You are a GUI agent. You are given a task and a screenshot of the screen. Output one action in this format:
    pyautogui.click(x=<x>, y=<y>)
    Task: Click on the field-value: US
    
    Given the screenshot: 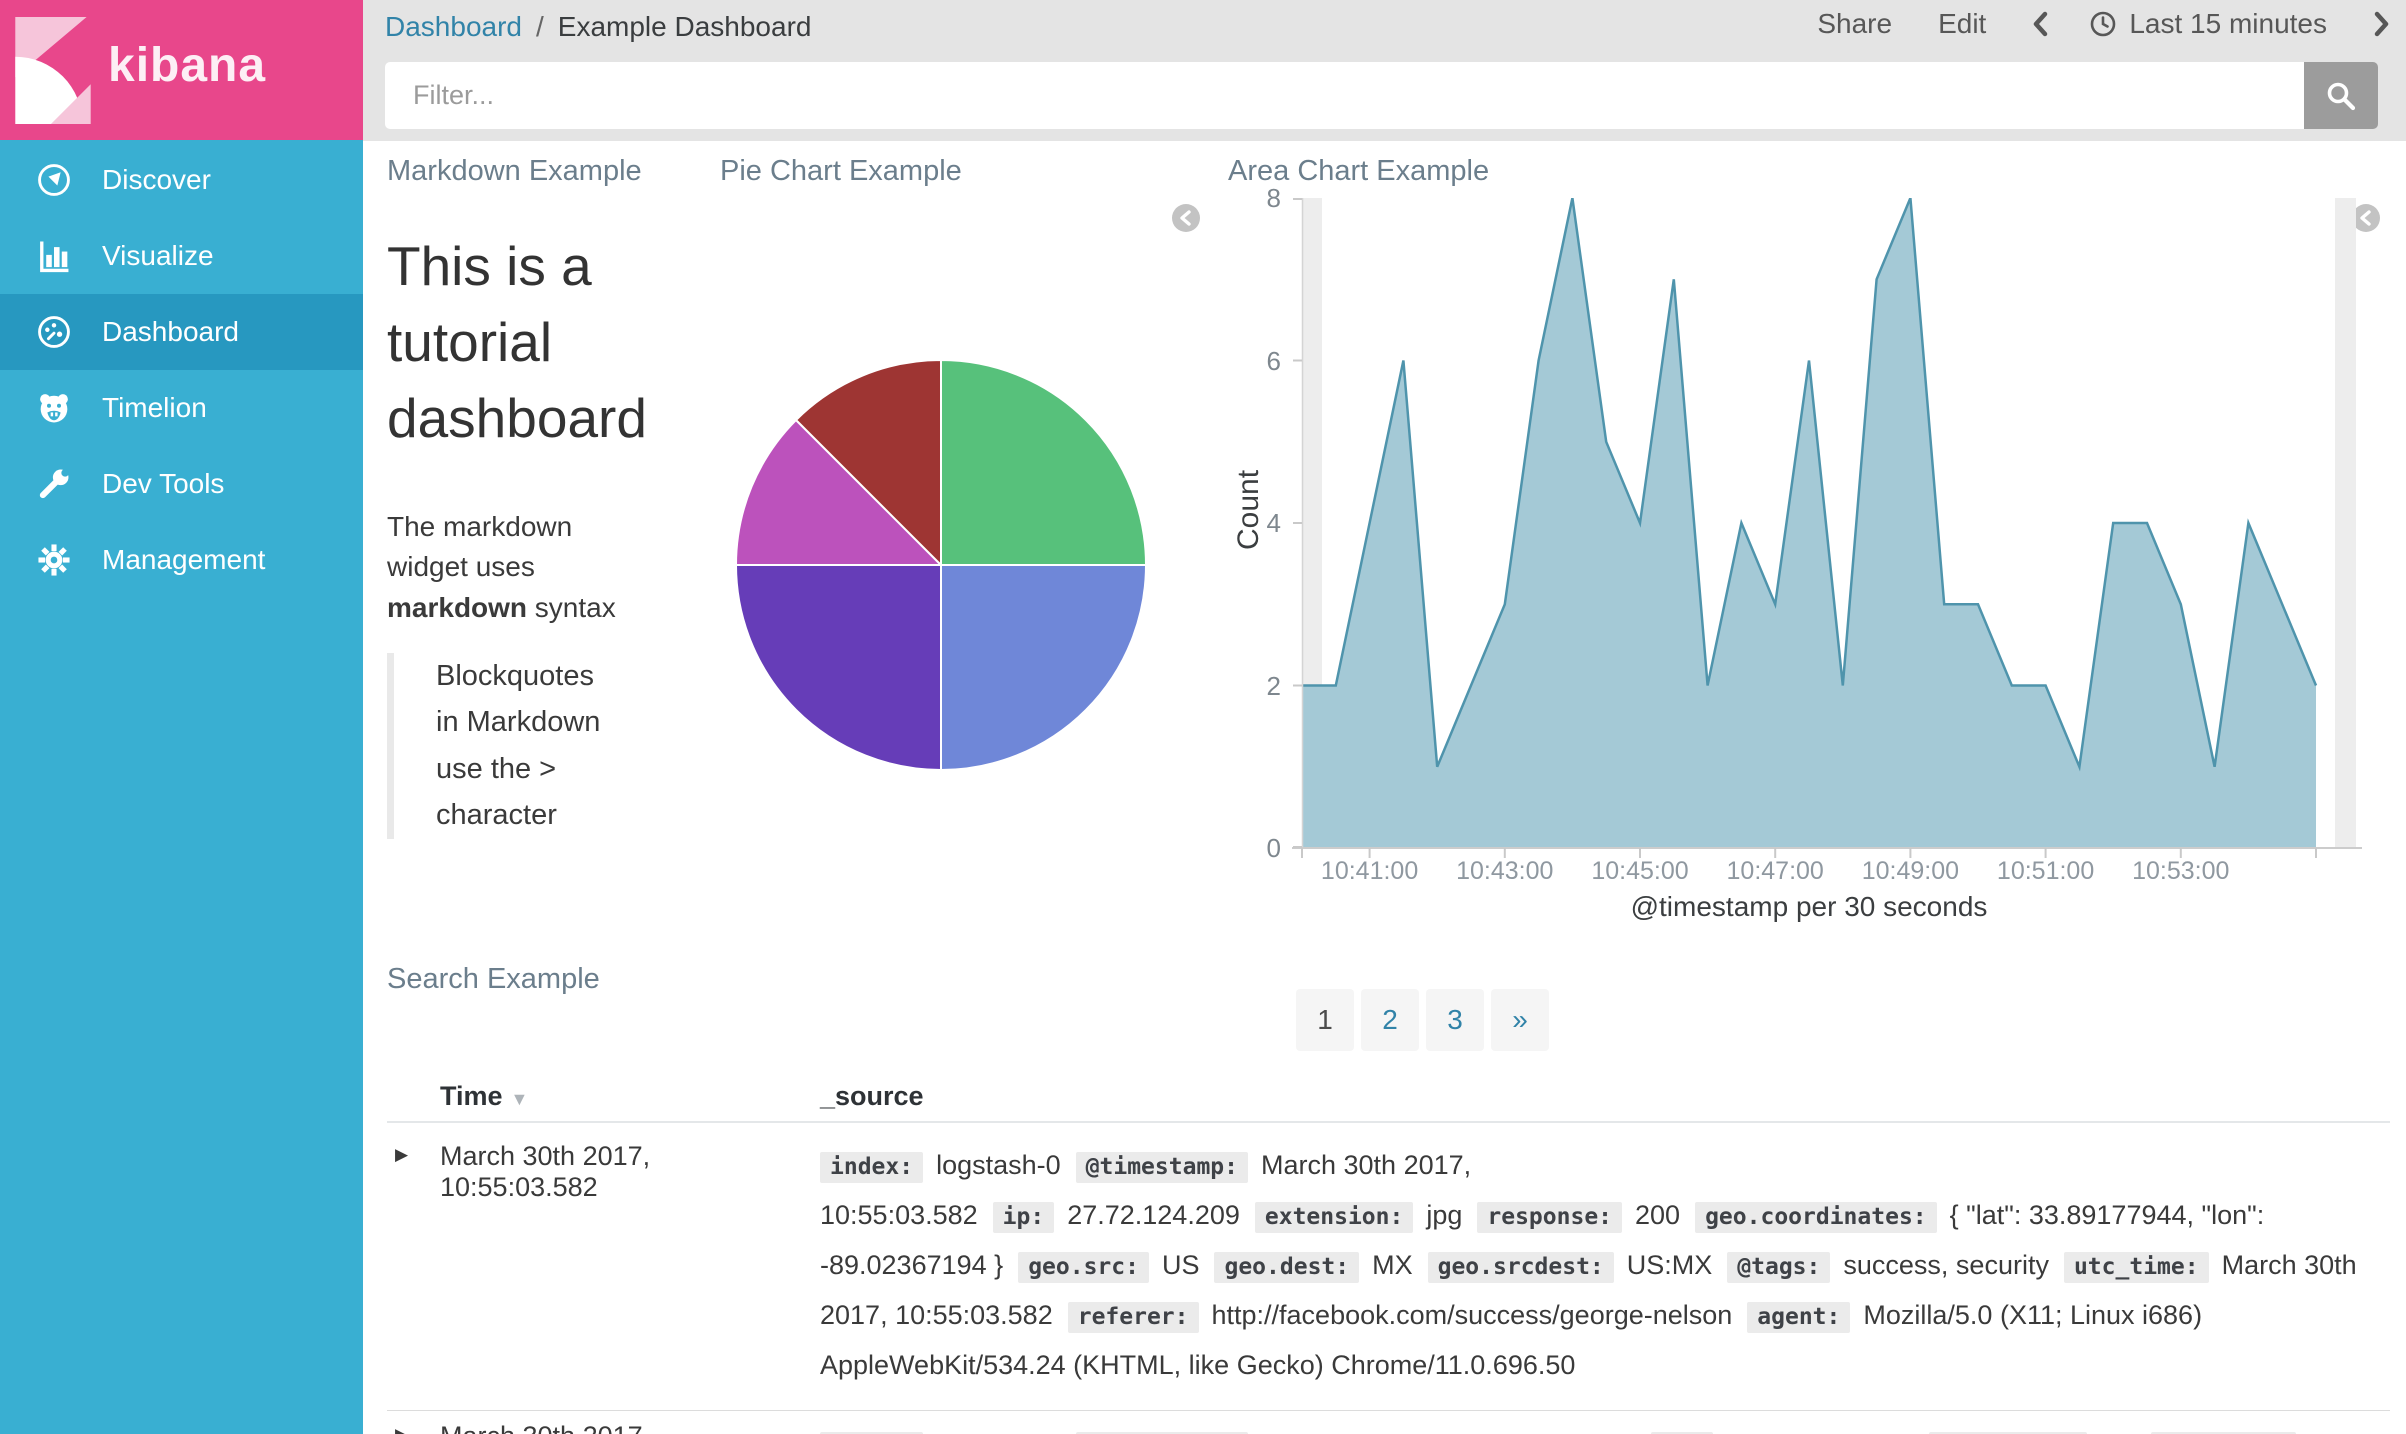 What is the action you would take?
    pyautogui.click(x=1180, y=1265)
    